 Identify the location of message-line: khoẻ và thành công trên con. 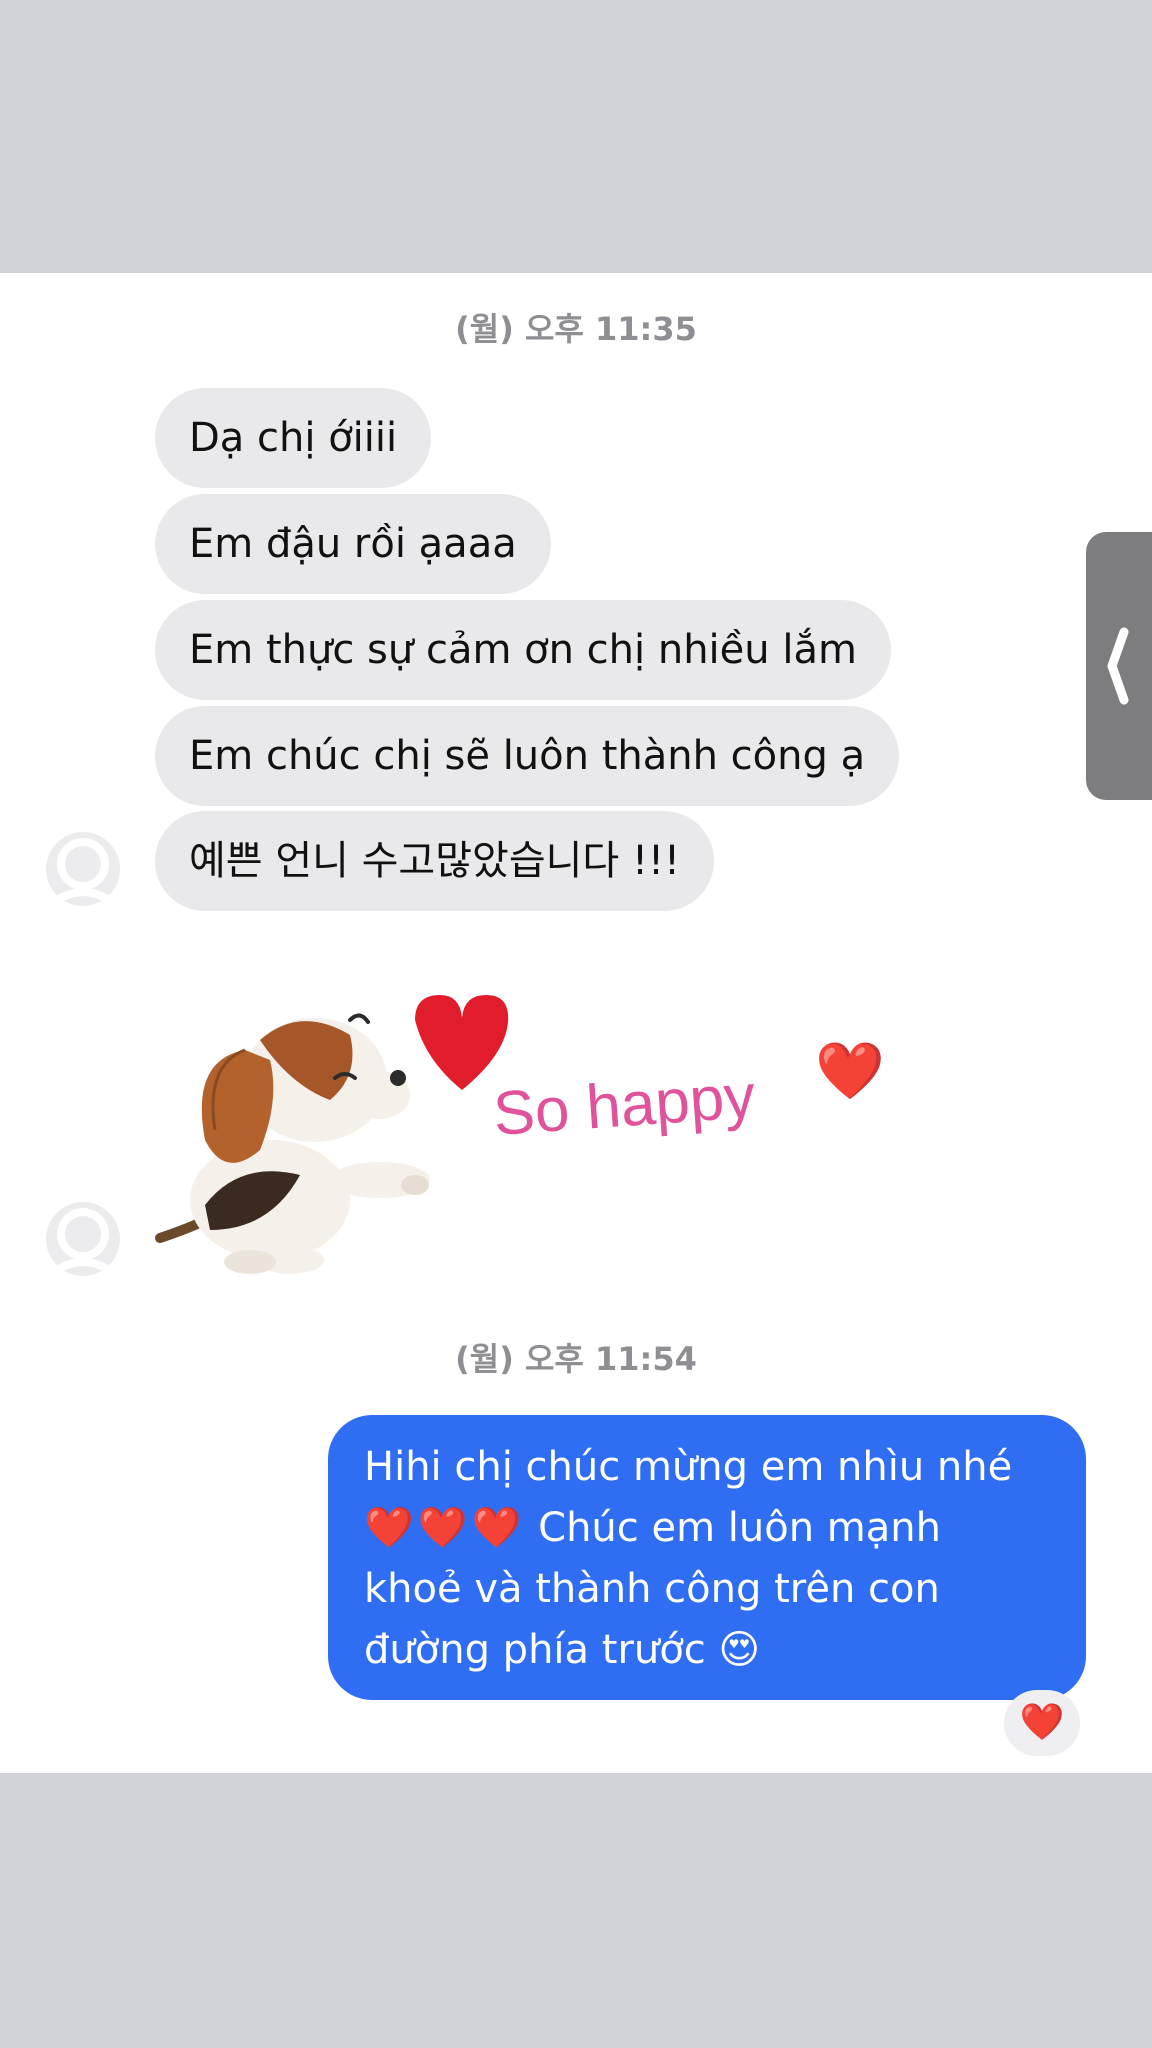
(652, 1589).